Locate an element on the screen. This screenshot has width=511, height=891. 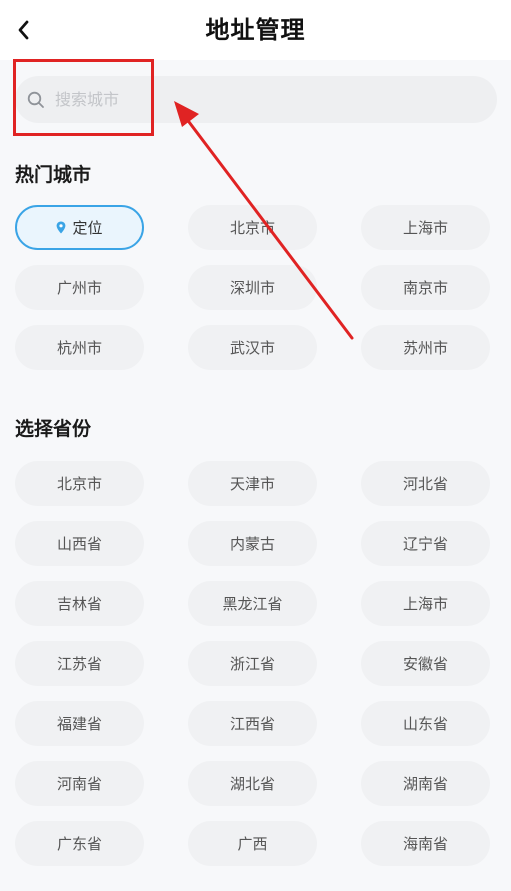
locate-label: 定位 is located at coordinates (87, 228).